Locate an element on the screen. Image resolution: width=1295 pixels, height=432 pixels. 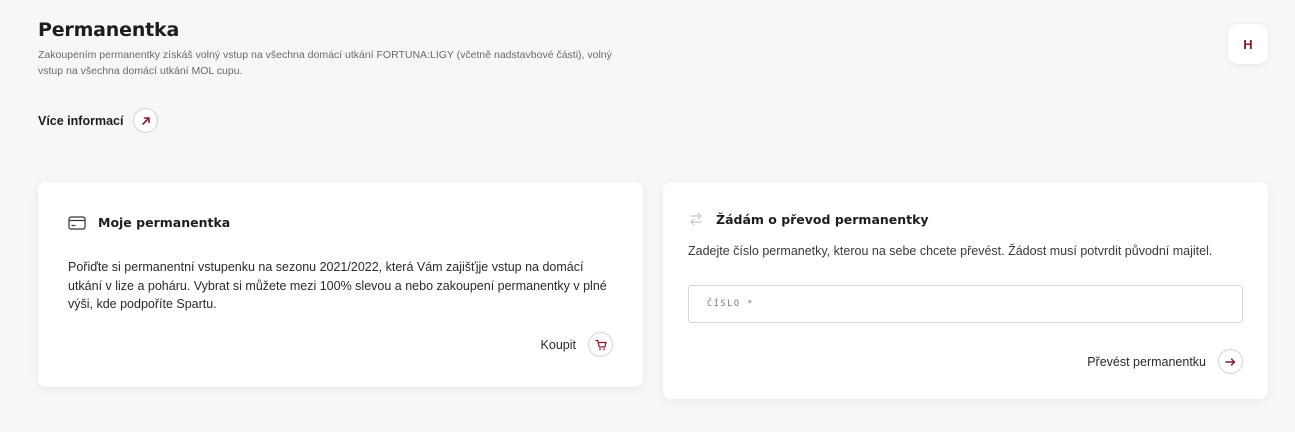
arrow-right-icon is located at coordinates (1230, 361).